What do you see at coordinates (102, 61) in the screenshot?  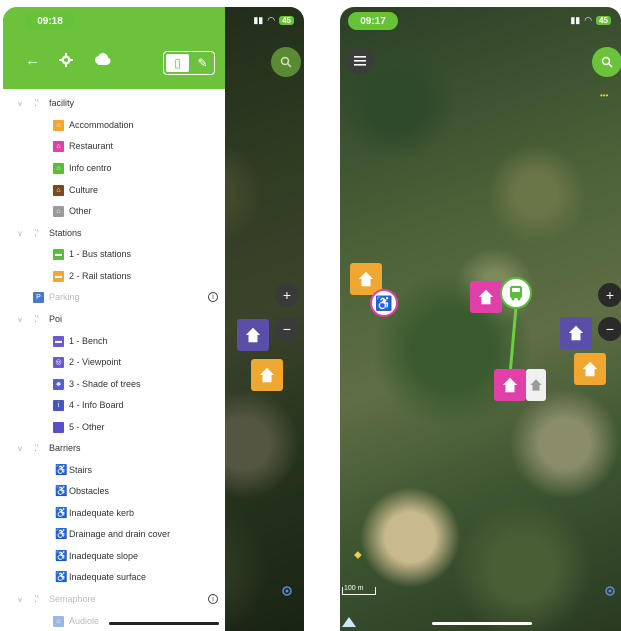 I see `cloud-icon` at bounding box center [102, 61].